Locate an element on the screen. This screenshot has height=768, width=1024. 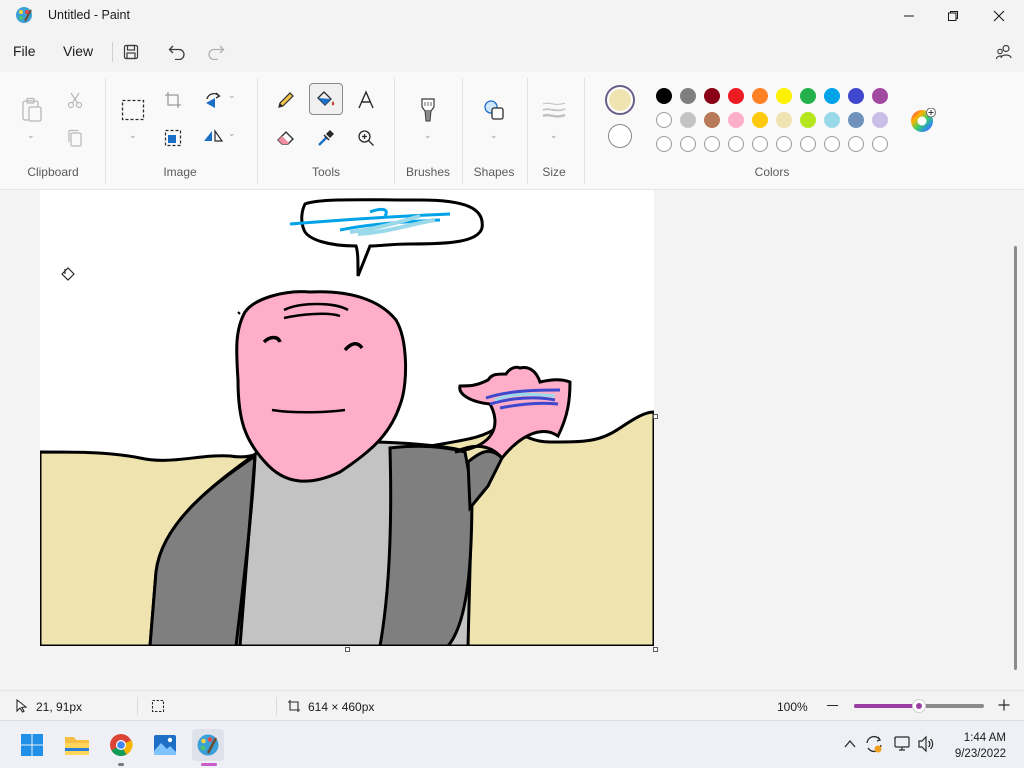
flip-chevron-down-icon: ⌄ is located at coordinates (232, 133).